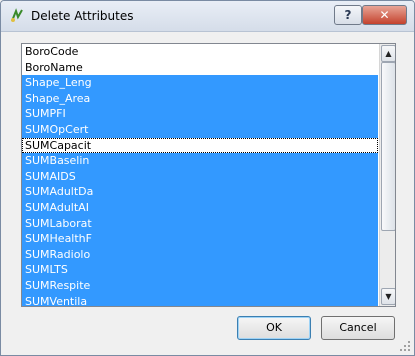 This screenshot has height=356, width=415. Describe the element at coordinates (200, 223) in the screenshot. I see `list-item: SUMLaborat` at that location.